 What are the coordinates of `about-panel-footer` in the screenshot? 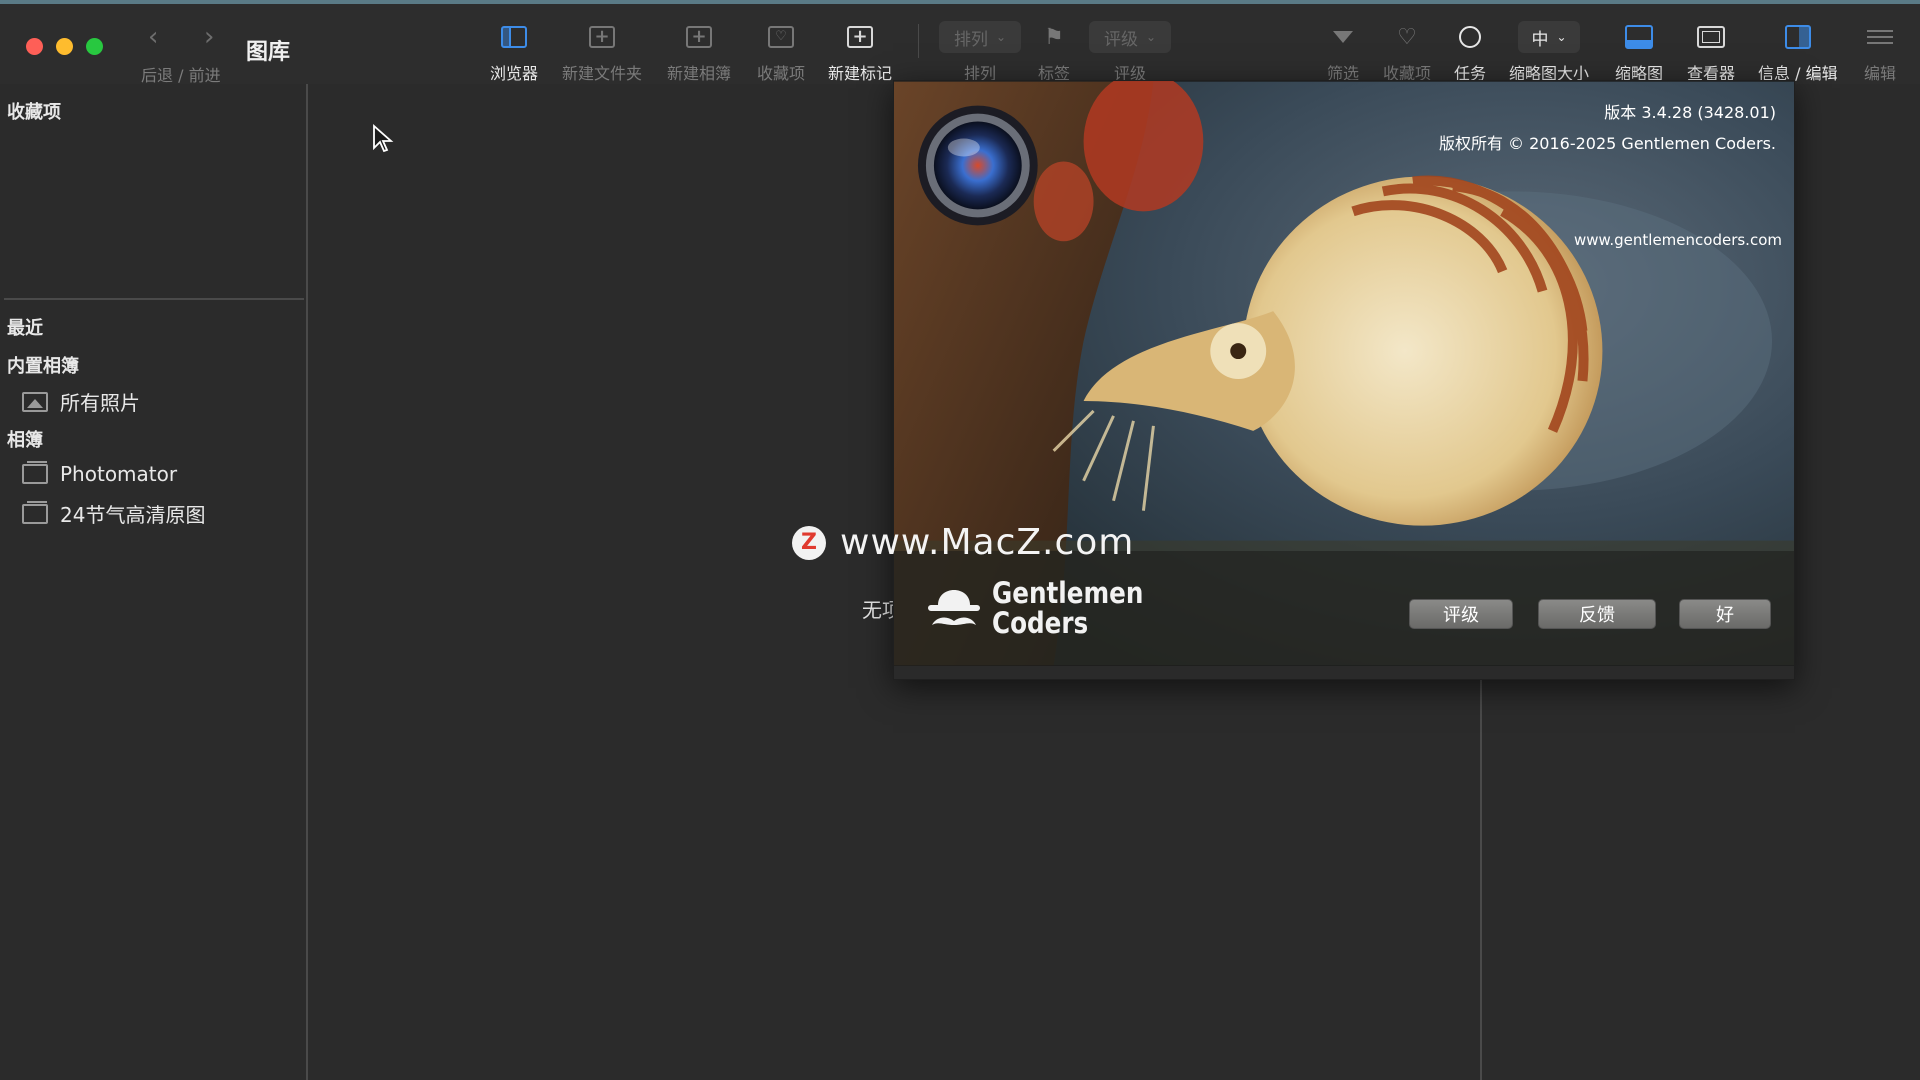 It's located at (1344, 672).